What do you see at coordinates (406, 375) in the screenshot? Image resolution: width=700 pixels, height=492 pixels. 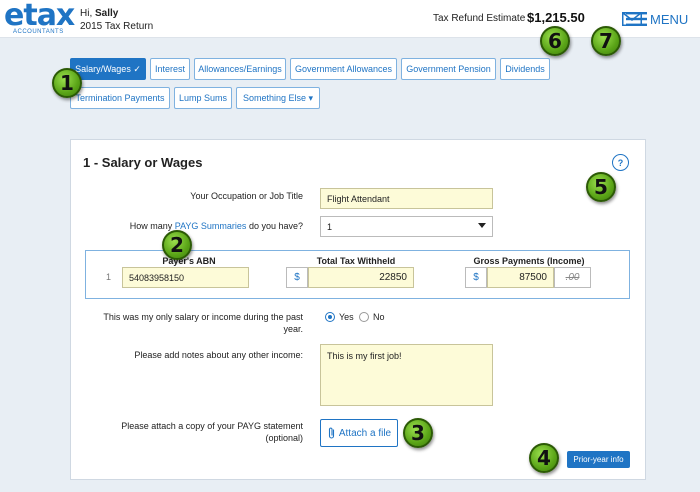 I see `notes-textarea: This is my first job!` at bounding box center [406, 375].